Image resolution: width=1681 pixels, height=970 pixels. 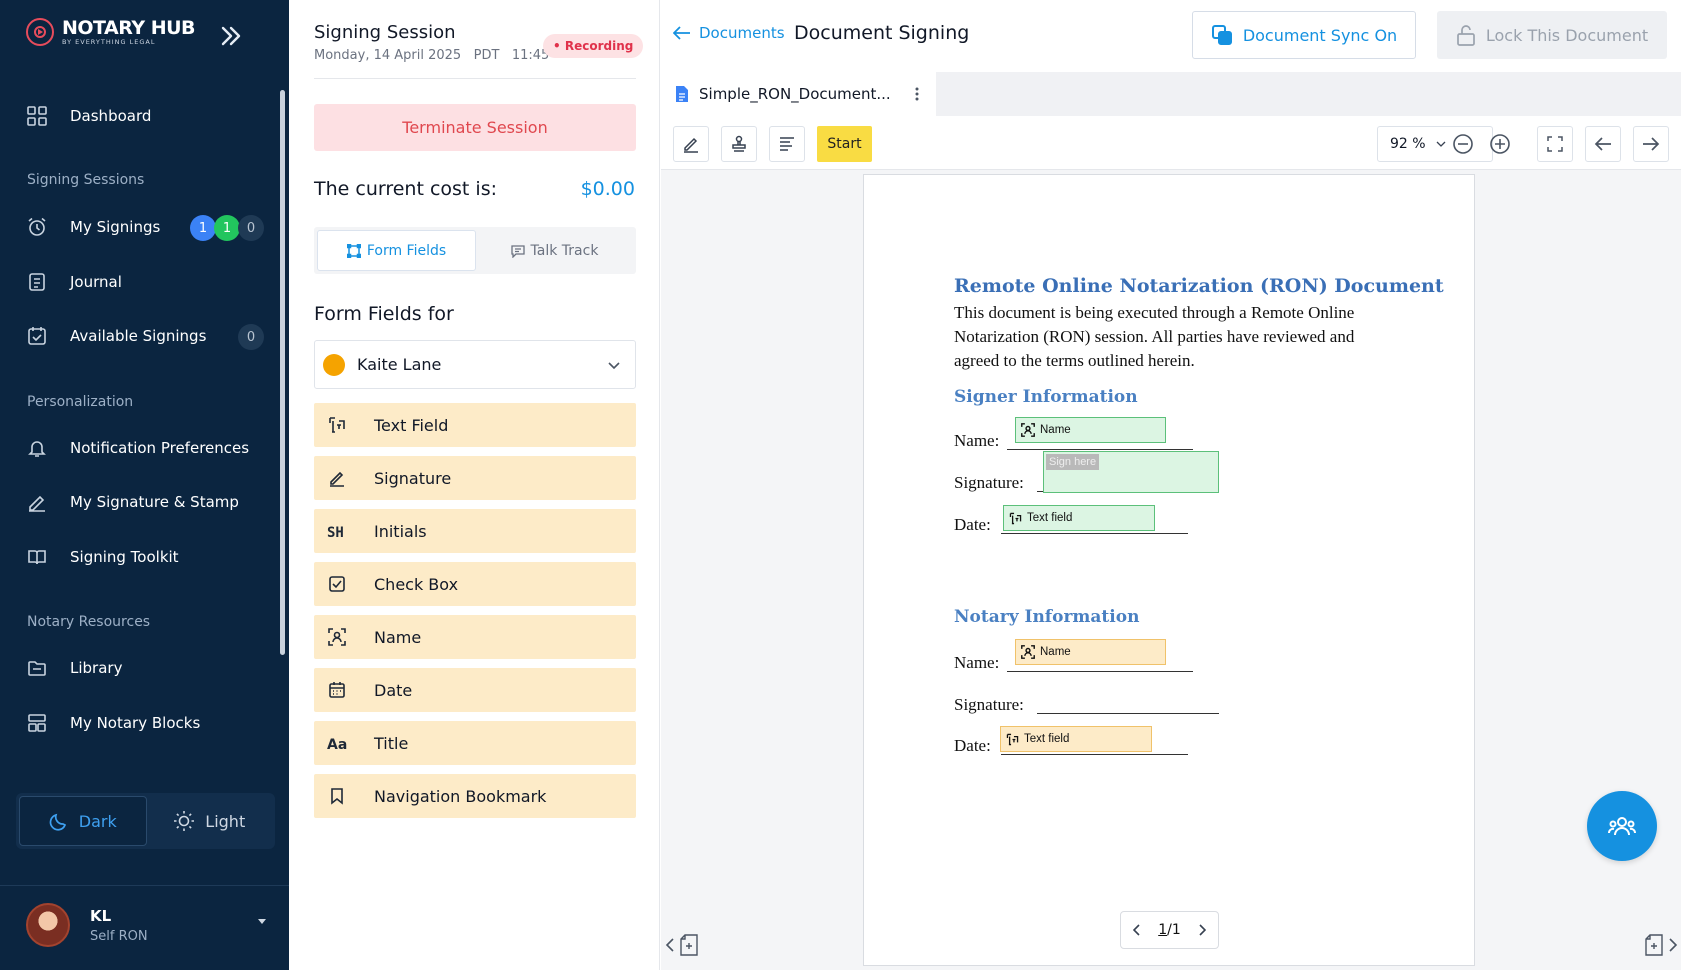 What do you see at coordinates (146, 925) in the screenshot?
I see `user-menu: KL Self RON` at bounding box center [146, 925].